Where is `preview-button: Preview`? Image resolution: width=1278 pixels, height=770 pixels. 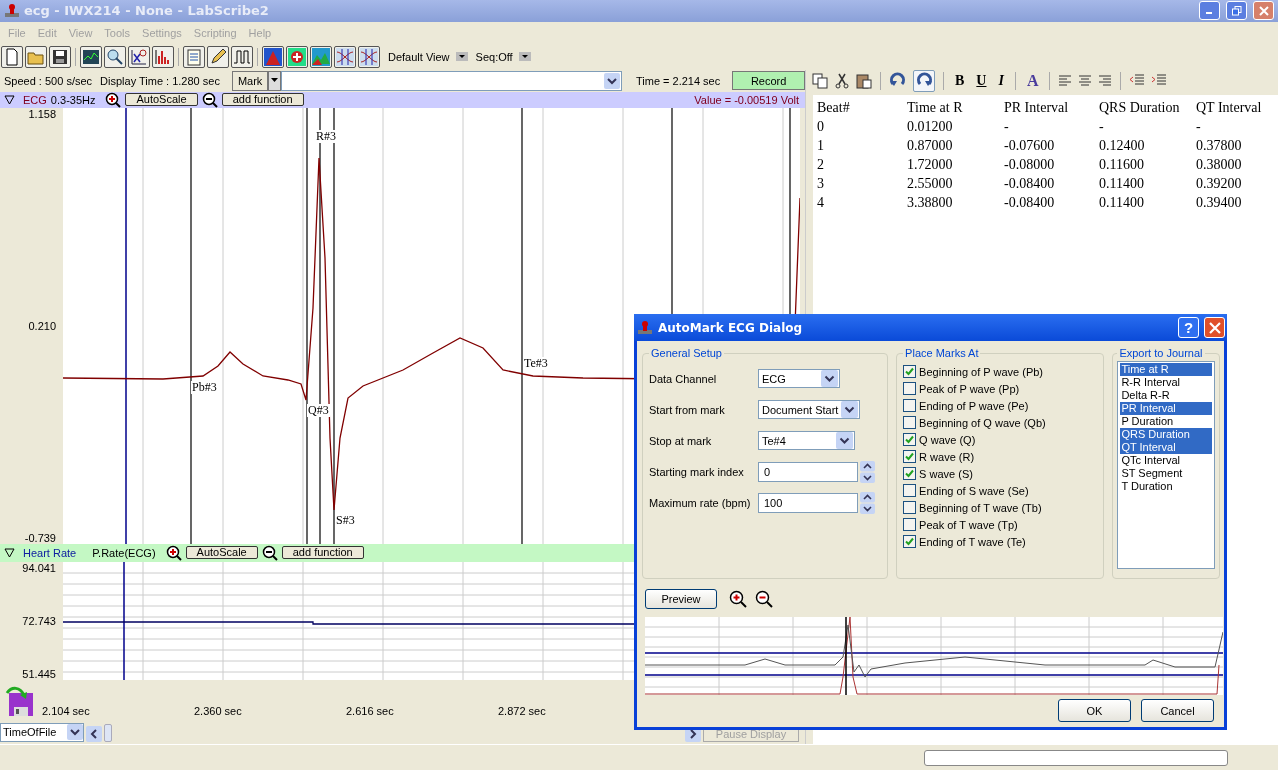
preview-button: Preview is located at coordinates (681, 599).